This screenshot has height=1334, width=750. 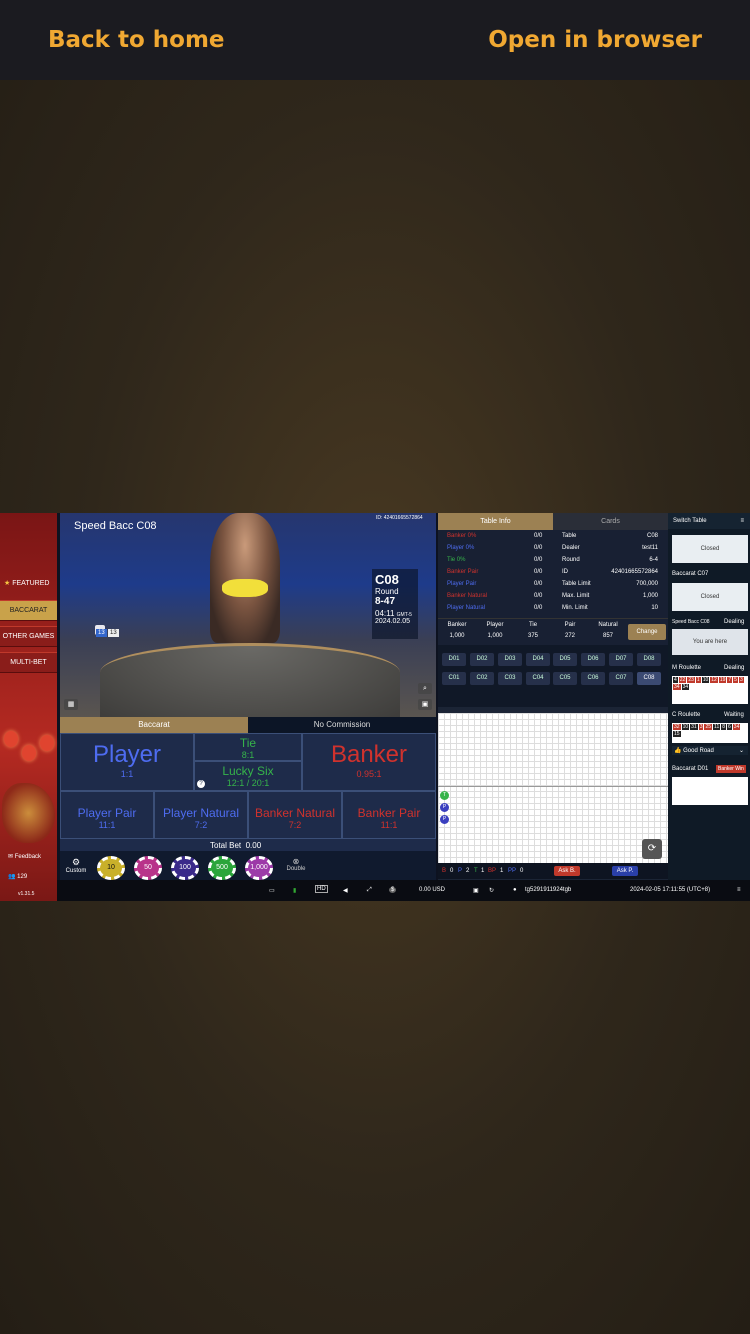 I want to click on table-code: C08, so click(x=387, y=579).